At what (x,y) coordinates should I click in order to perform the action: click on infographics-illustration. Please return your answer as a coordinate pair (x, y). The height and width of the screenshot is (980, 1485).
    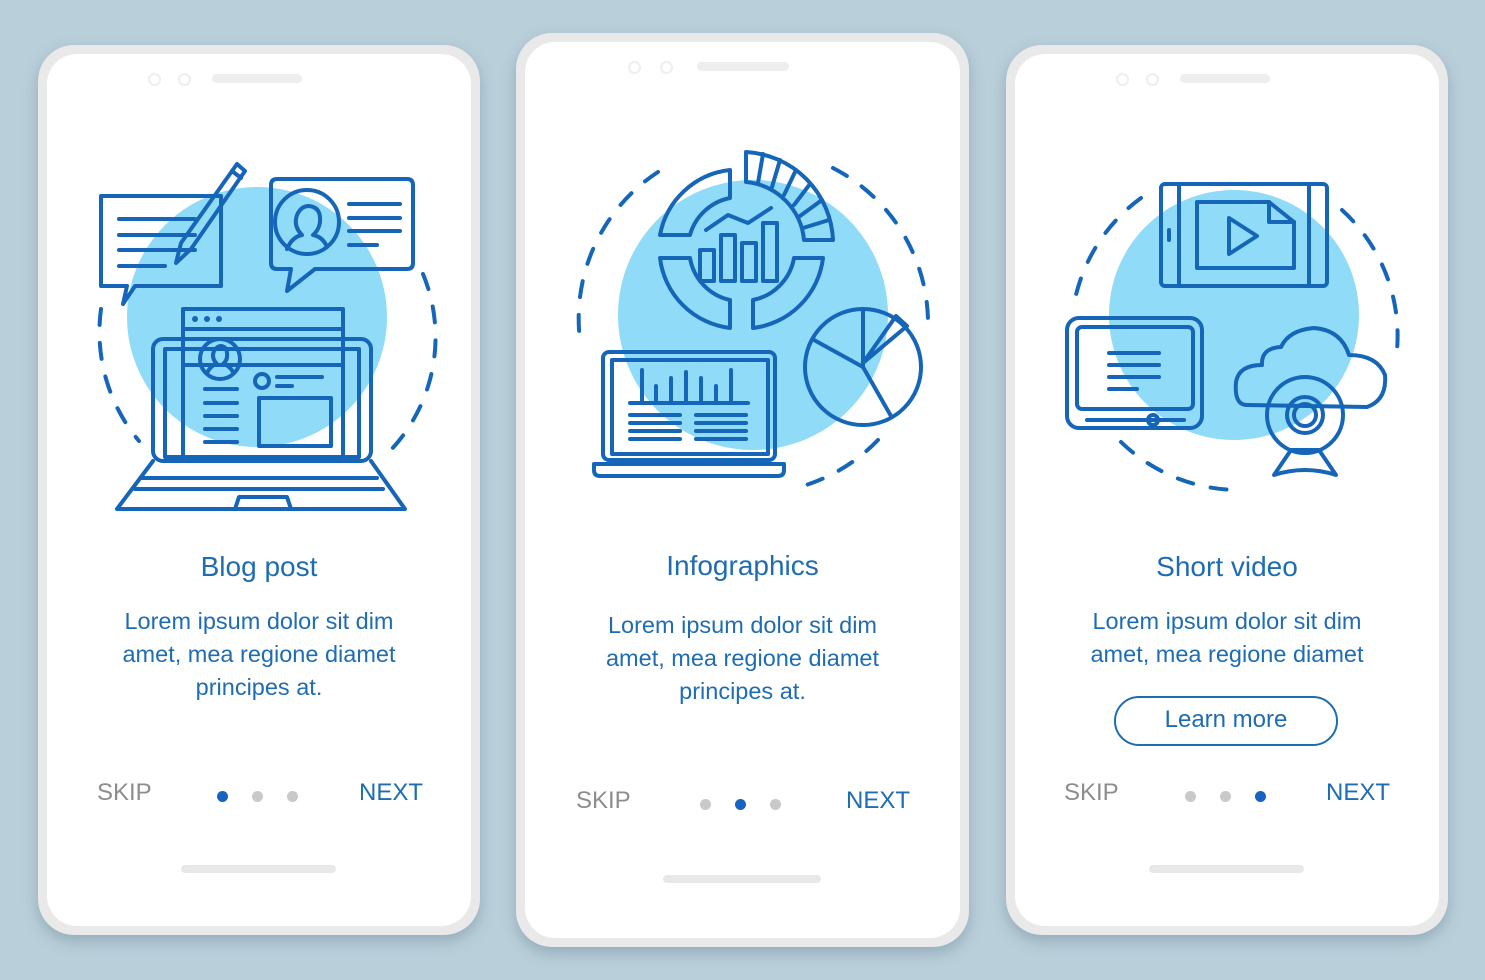
    Looking at the image, I should click on (753, 320).